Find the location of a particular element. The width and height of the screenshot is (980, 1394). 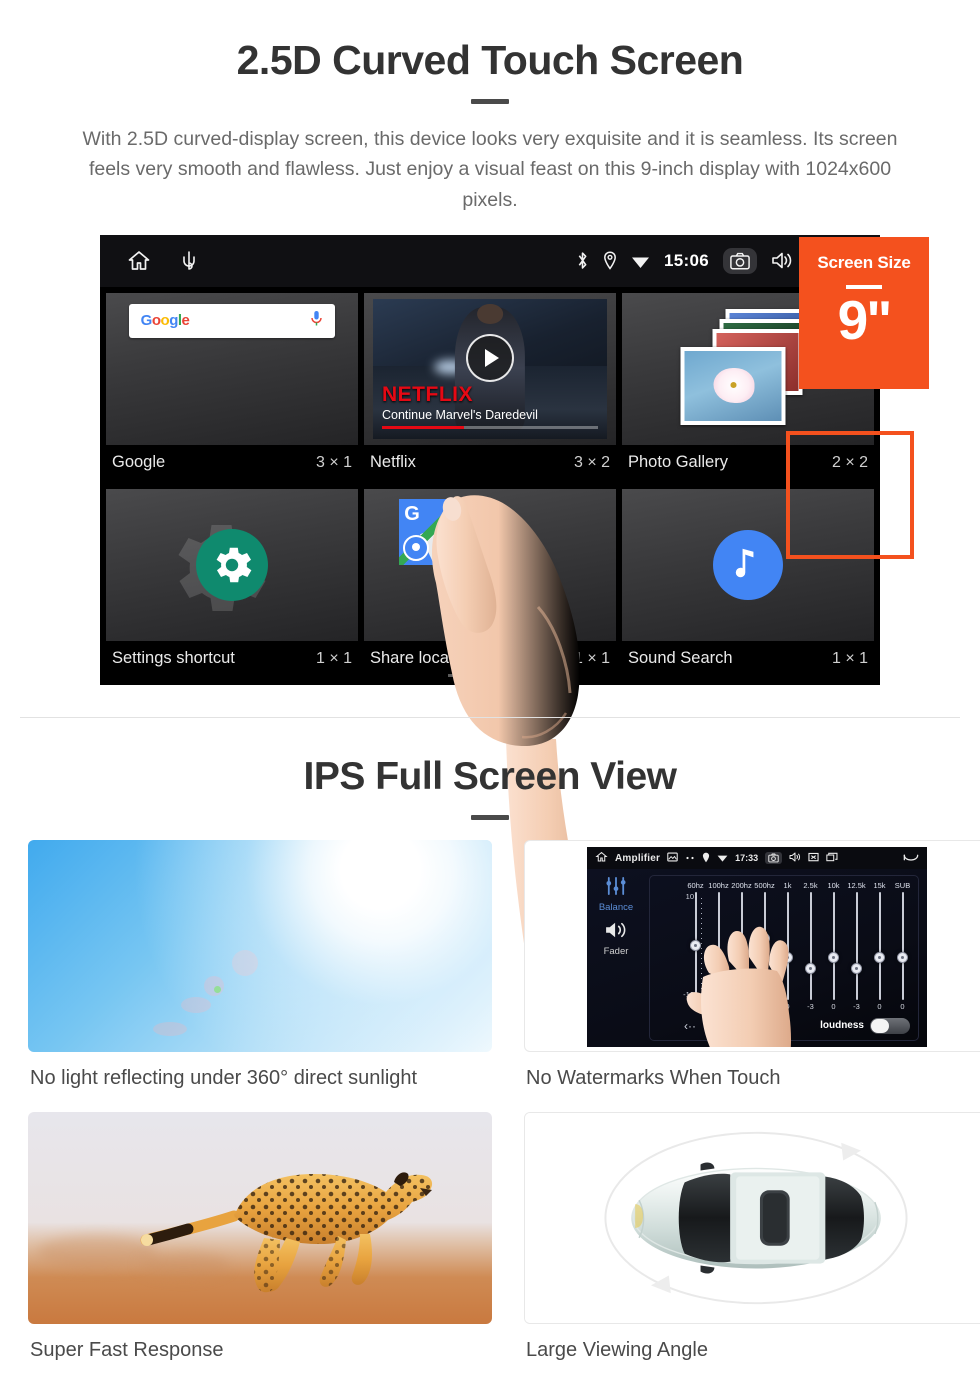

amplifier-clock: 17:33 is located at coordinates (747, 858).